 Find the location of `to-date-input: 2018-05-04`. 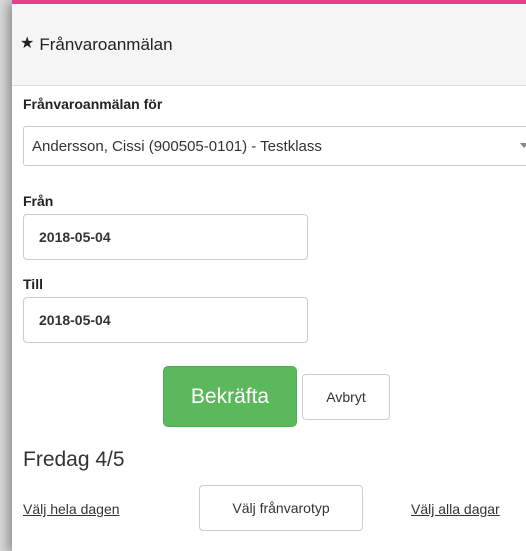

to-date-input: 2018-05-04 is located at coordinates (165, 320).